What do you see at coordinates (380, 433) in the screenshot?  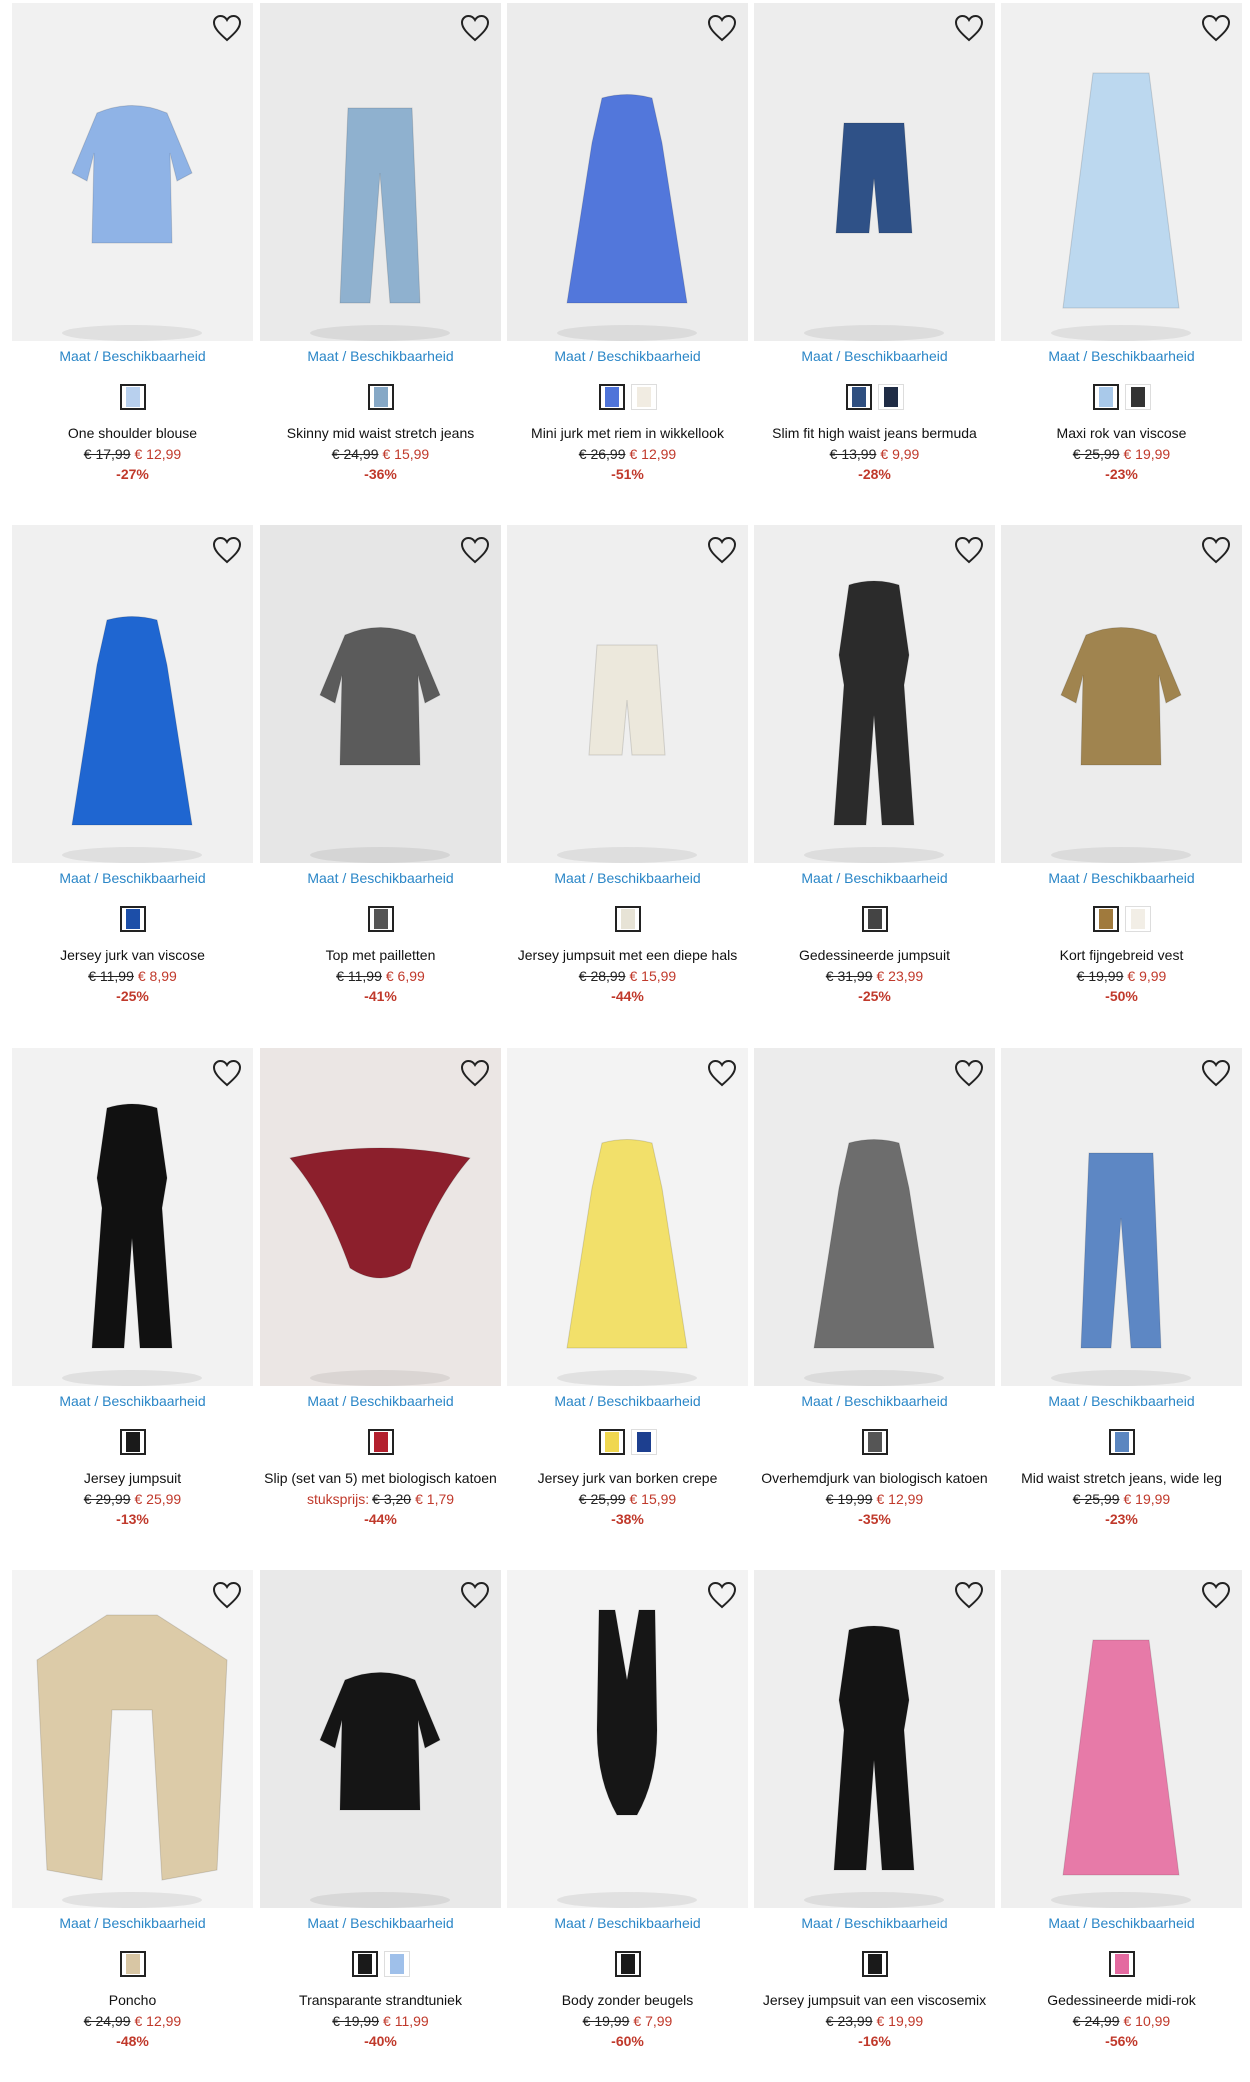 I see `product-name: Skinny mid waist stretch jeans` at bounding box center [380, 433].